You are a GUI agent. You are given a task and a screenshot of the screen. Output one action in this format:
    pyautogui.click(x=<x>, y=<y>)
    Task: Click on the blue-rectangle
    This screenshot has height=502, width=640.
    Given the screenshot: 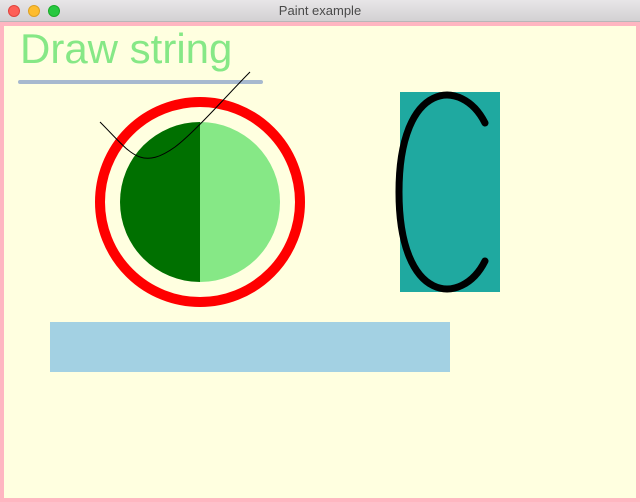 What is the action you would take?
    pyautogui.click(x=250, y=347)
    